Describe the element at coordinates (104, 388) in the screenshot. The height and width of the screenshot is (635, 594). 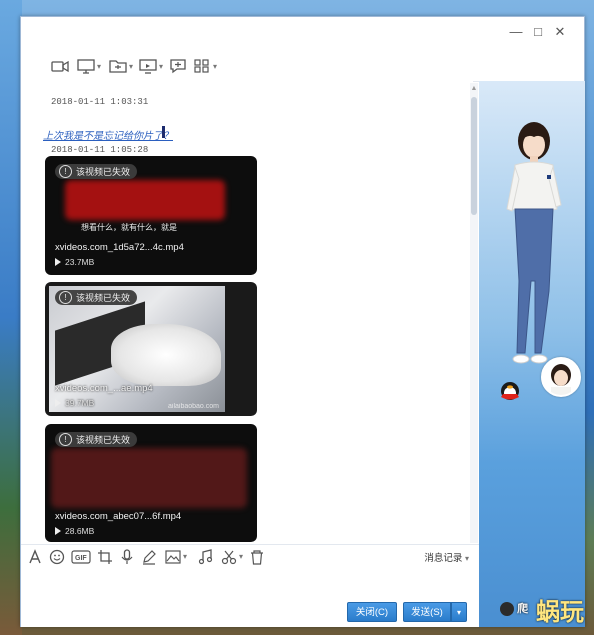
I see `file-name: xvideos.com_...ae.mp4` at that location.